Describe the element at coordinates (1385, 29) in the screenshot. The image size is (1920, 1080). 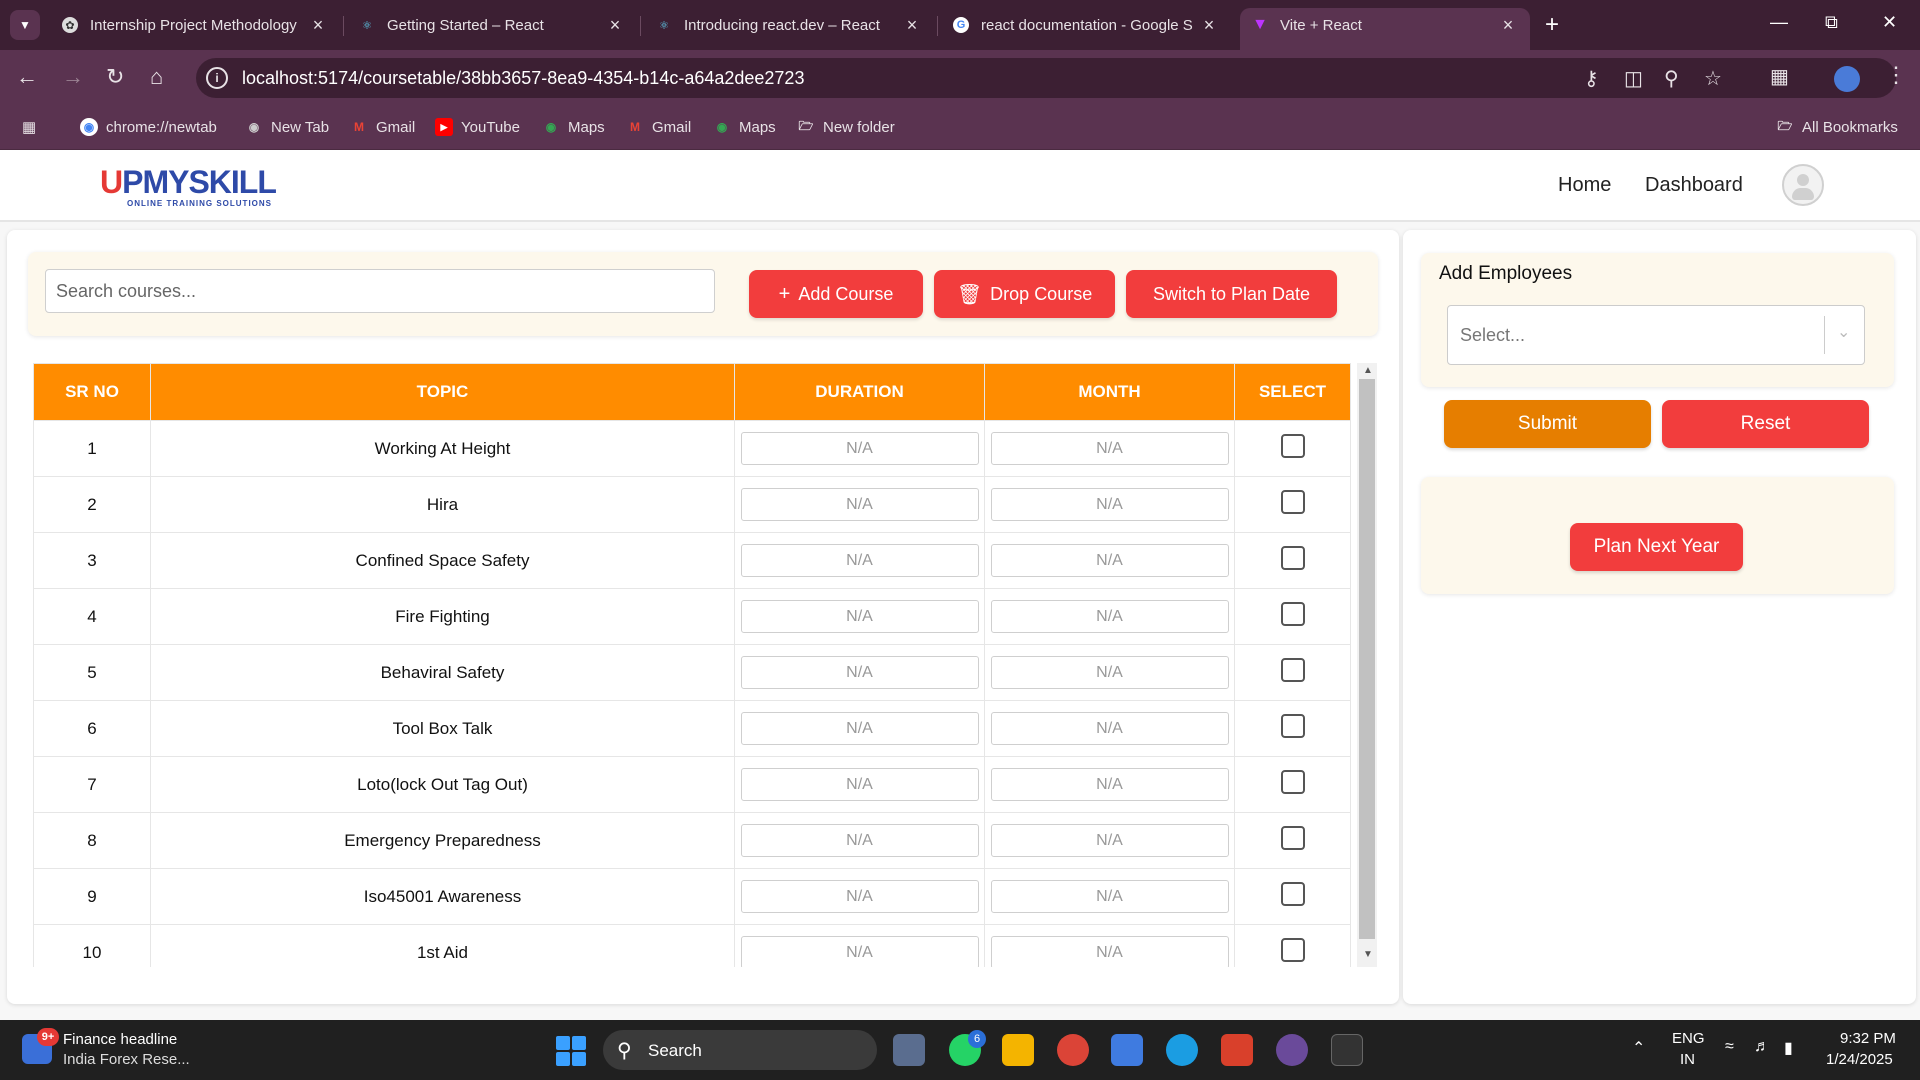
I see `browser-tab-active: ▼ Vite + React ×` at that location.